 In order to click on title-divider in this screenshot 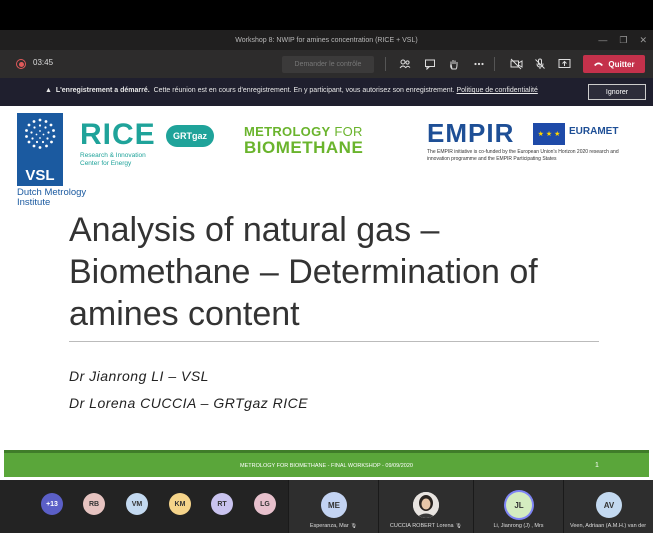, I will do `click(334, 341)`.